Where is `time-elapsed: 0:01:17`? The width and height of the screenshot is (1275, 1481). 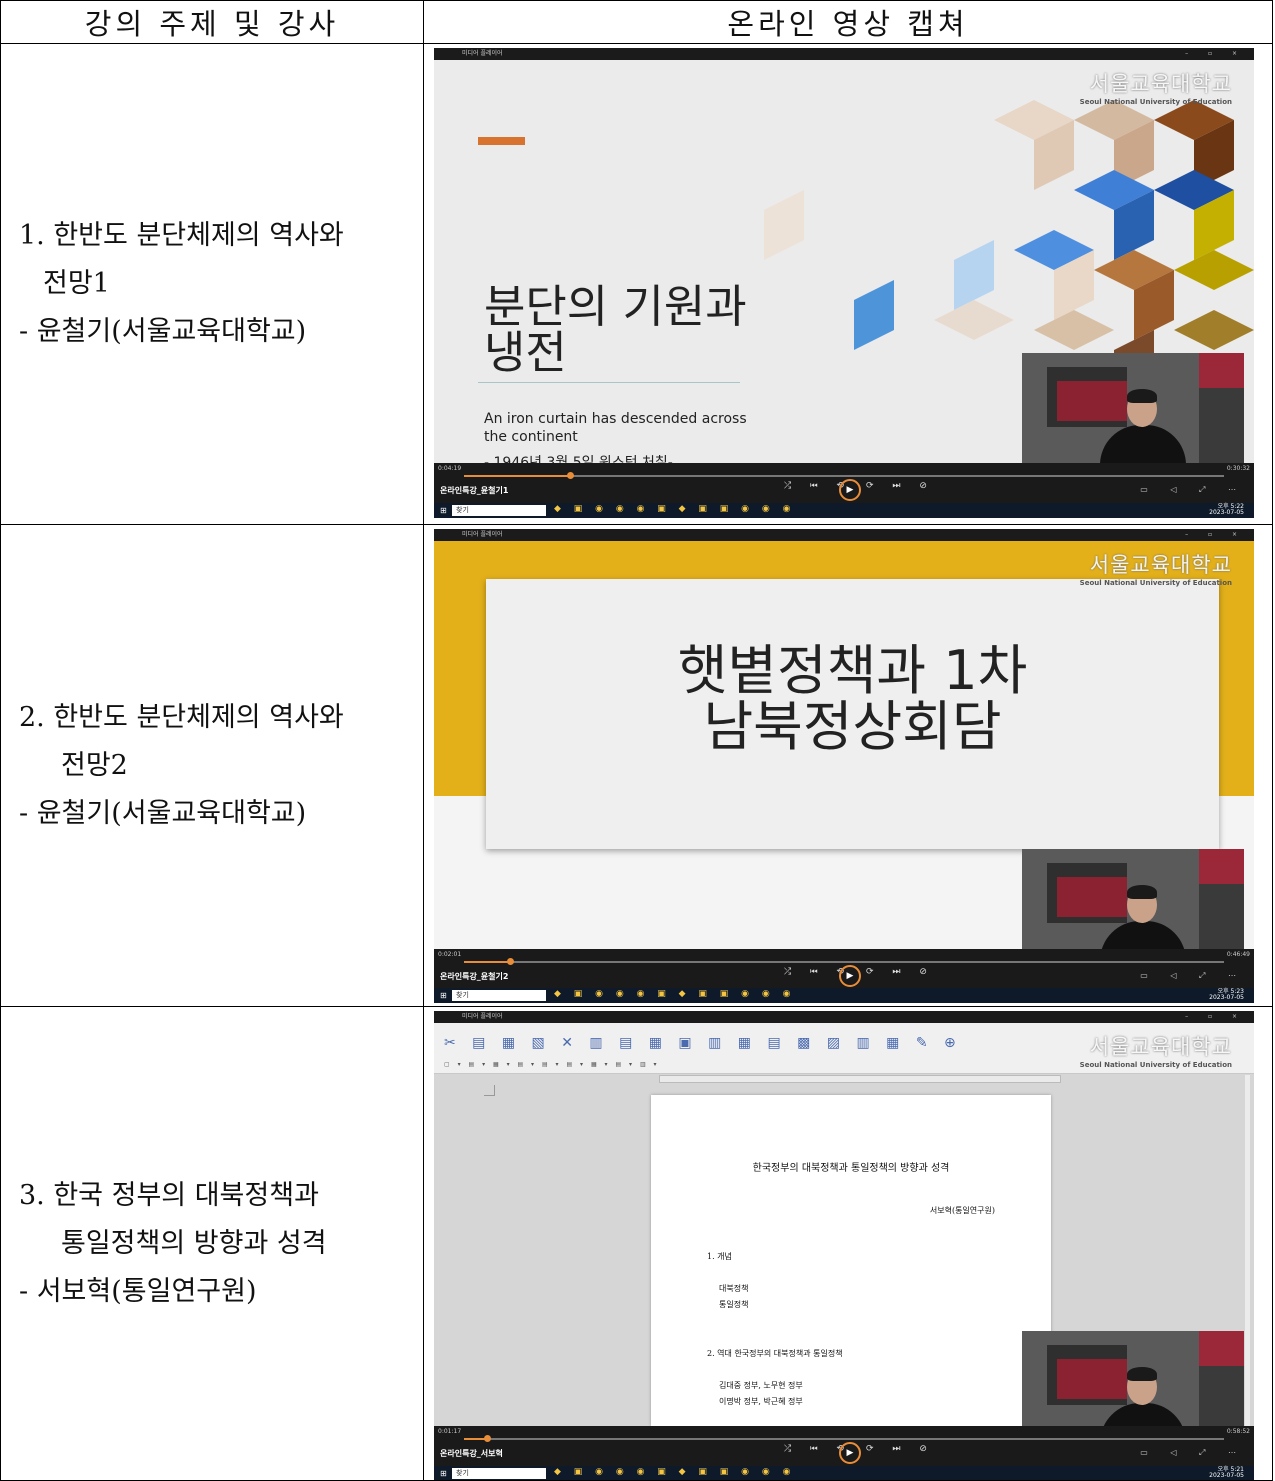 time-elapsed: 0:01:17 is located at coordinates (450, 1431).